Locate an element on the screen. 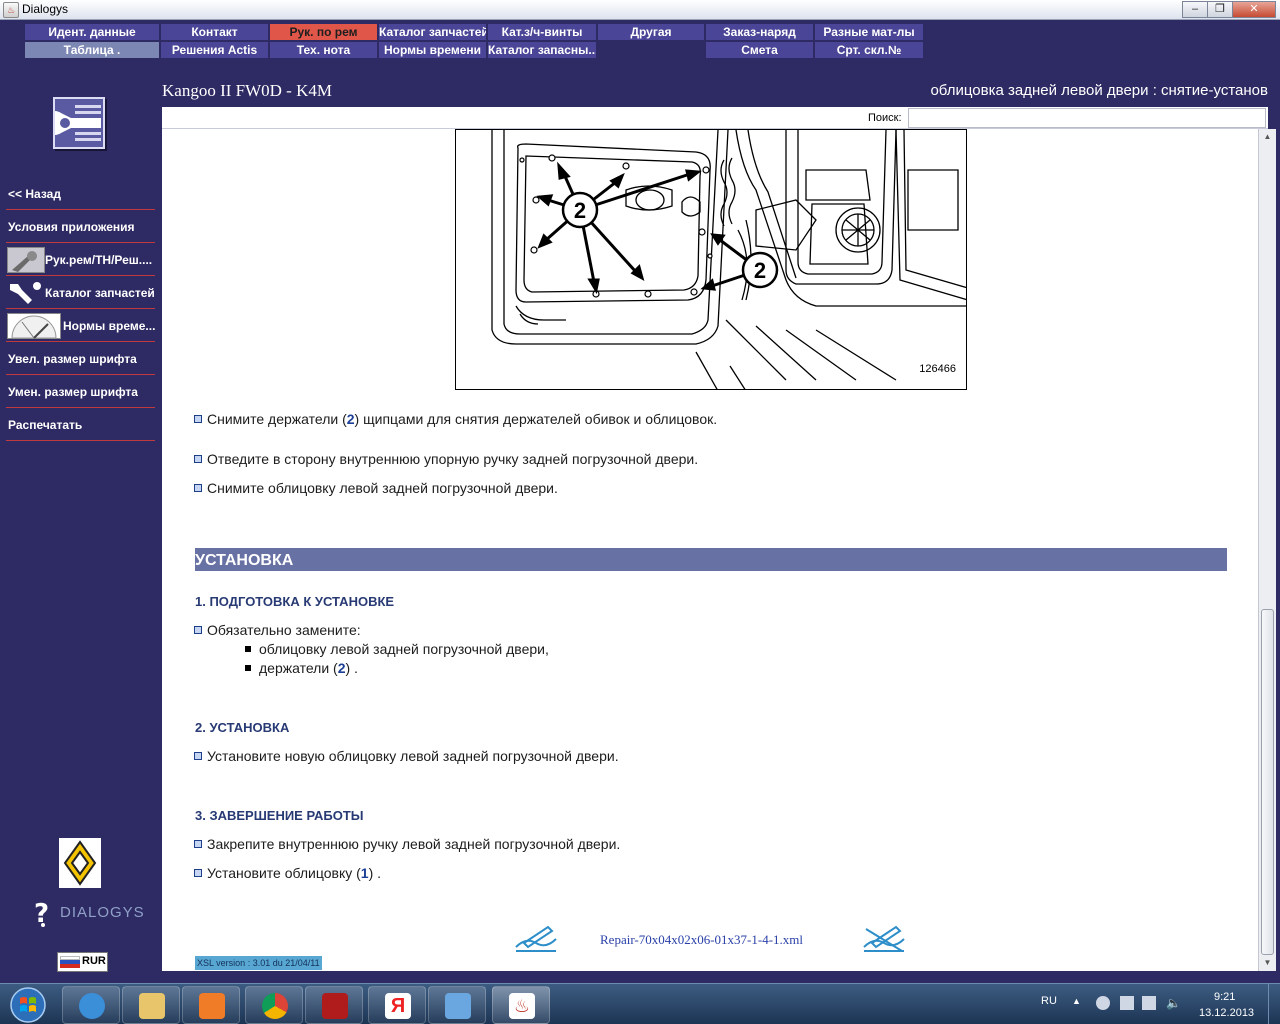  steam-icon is located at coordinates (1103, 1003).